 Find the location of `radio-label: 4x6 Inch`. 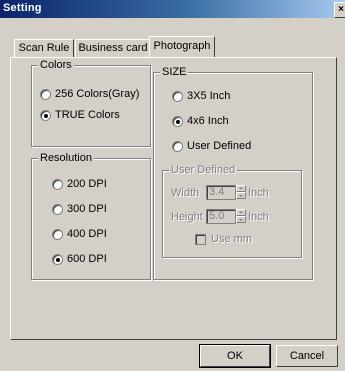

radio-label: 4x6 Inch is located at coordinates (208, 121).